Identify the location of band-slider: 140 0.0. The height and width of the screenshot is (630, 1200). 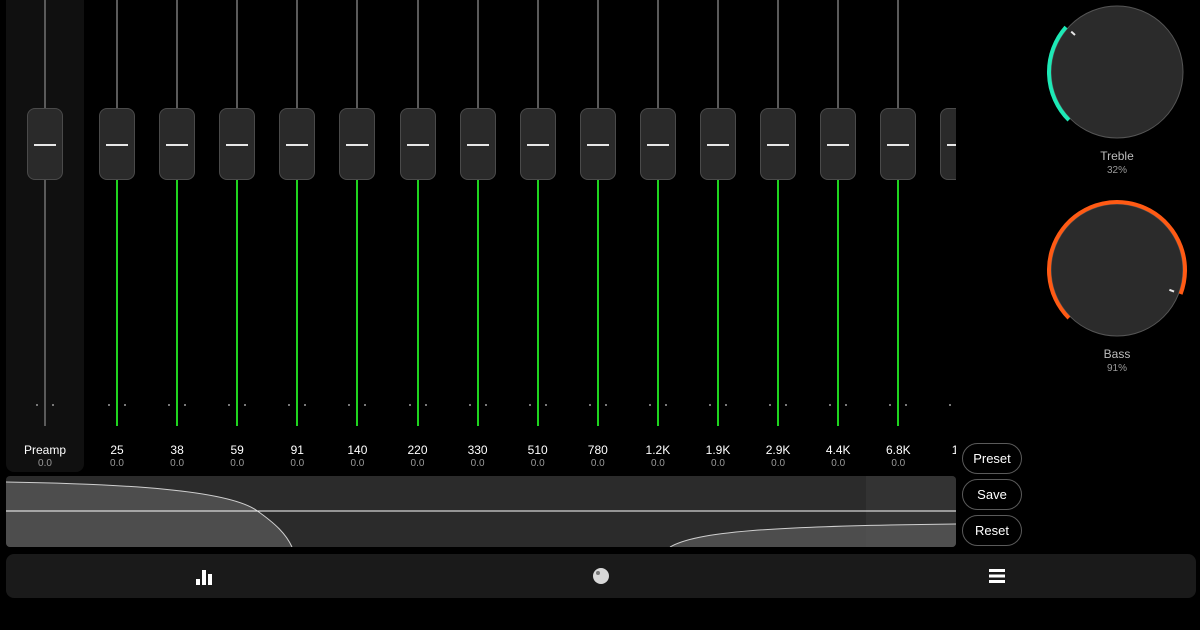
(357, 236).